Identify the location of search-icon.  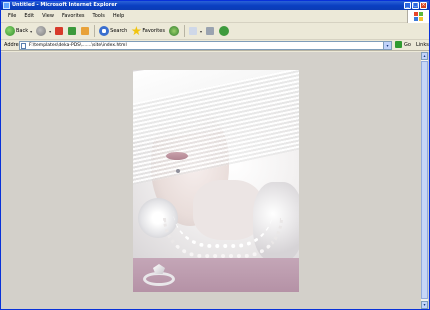
(104, 31).